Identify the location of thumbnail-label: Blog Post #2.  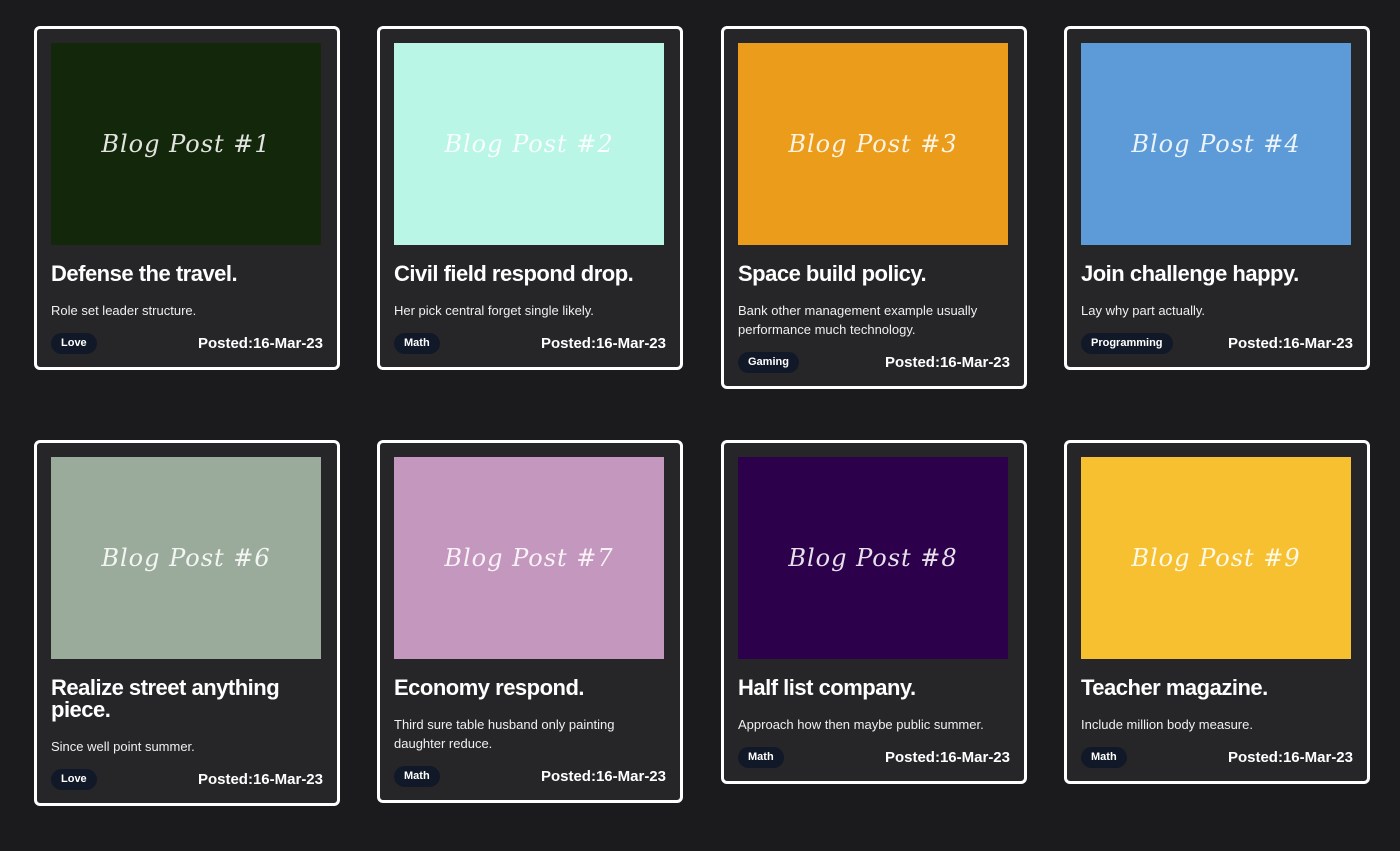
(529, 144).